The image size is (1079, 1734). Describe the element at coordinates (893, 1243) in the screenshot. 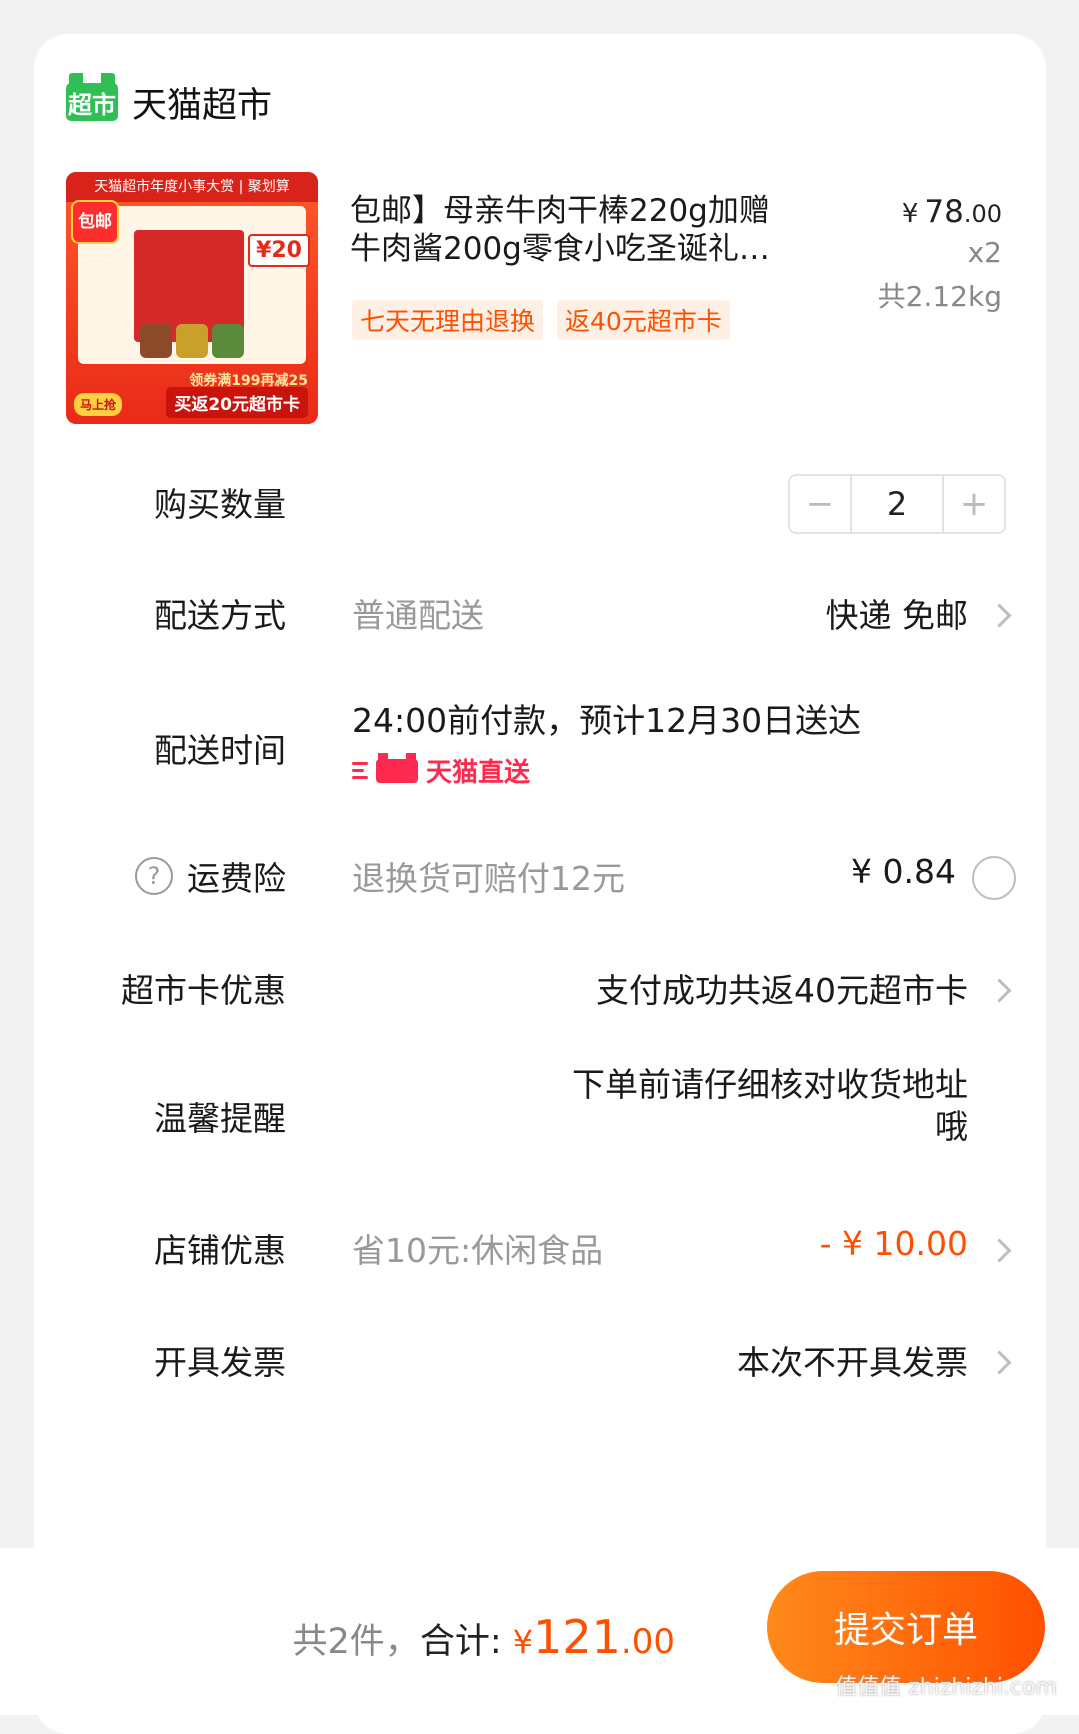

I see `shop-discount-value: - ¥ 10.00` at that location.